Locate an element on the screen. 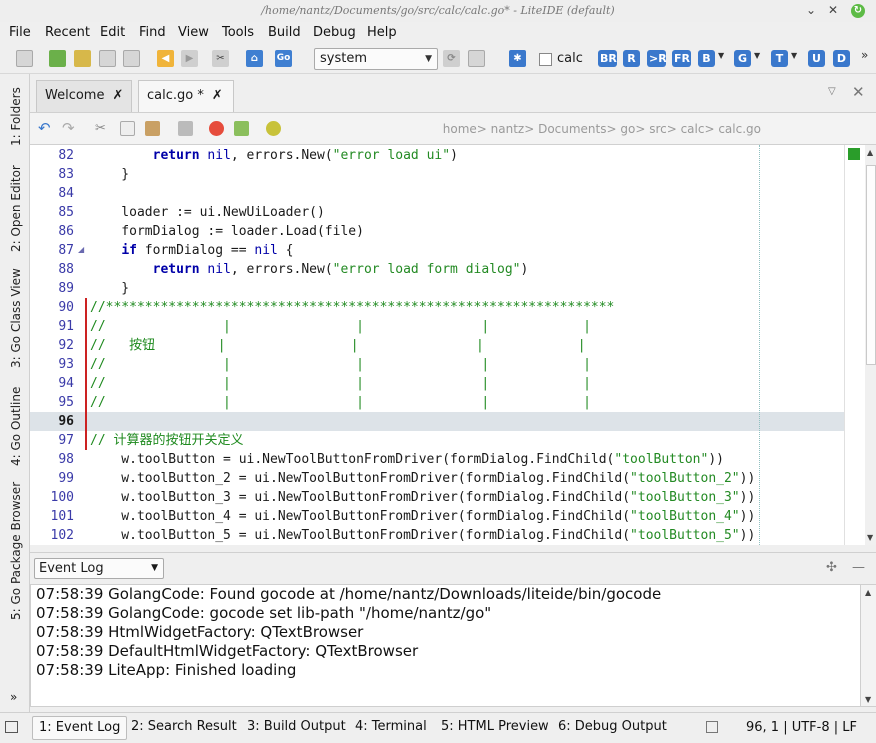 This screenshot has height=743, width=876. side-more-icon: » is located at coordinates (13, 697).